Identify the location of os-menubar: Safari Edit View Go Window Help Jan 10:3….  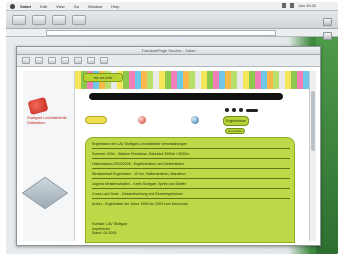
(172, 6).